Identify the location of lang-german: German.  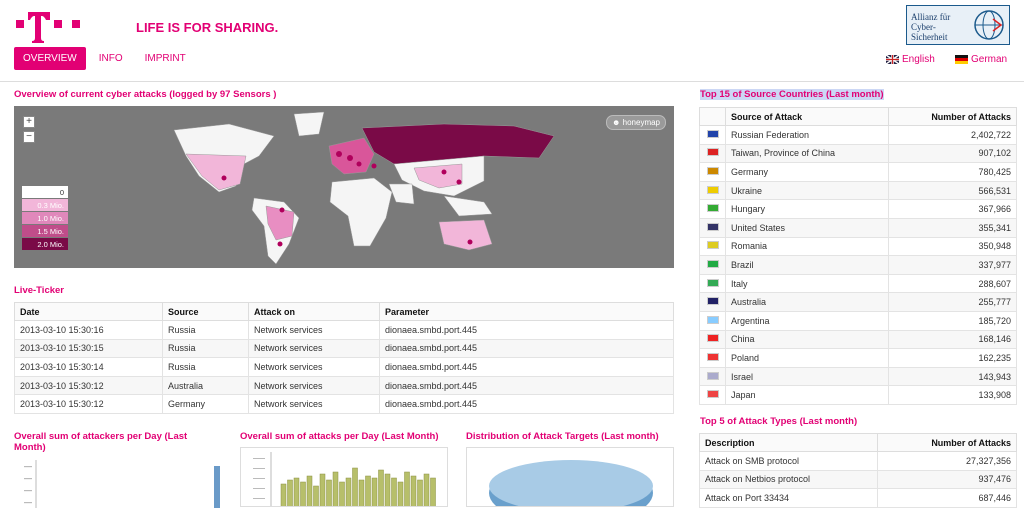
(981, 59).